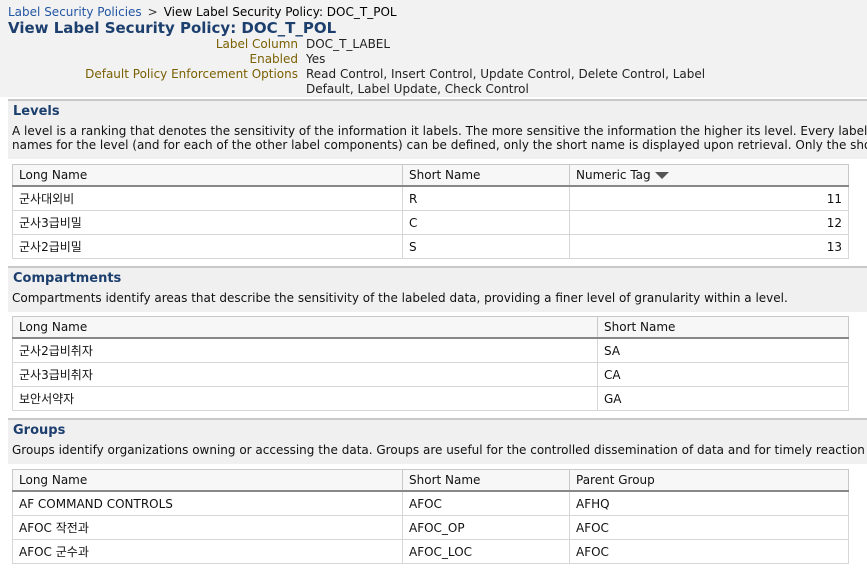 This screenshot has height=570, width=867. I want to click on property-label: Enabled, so click(274, 59).